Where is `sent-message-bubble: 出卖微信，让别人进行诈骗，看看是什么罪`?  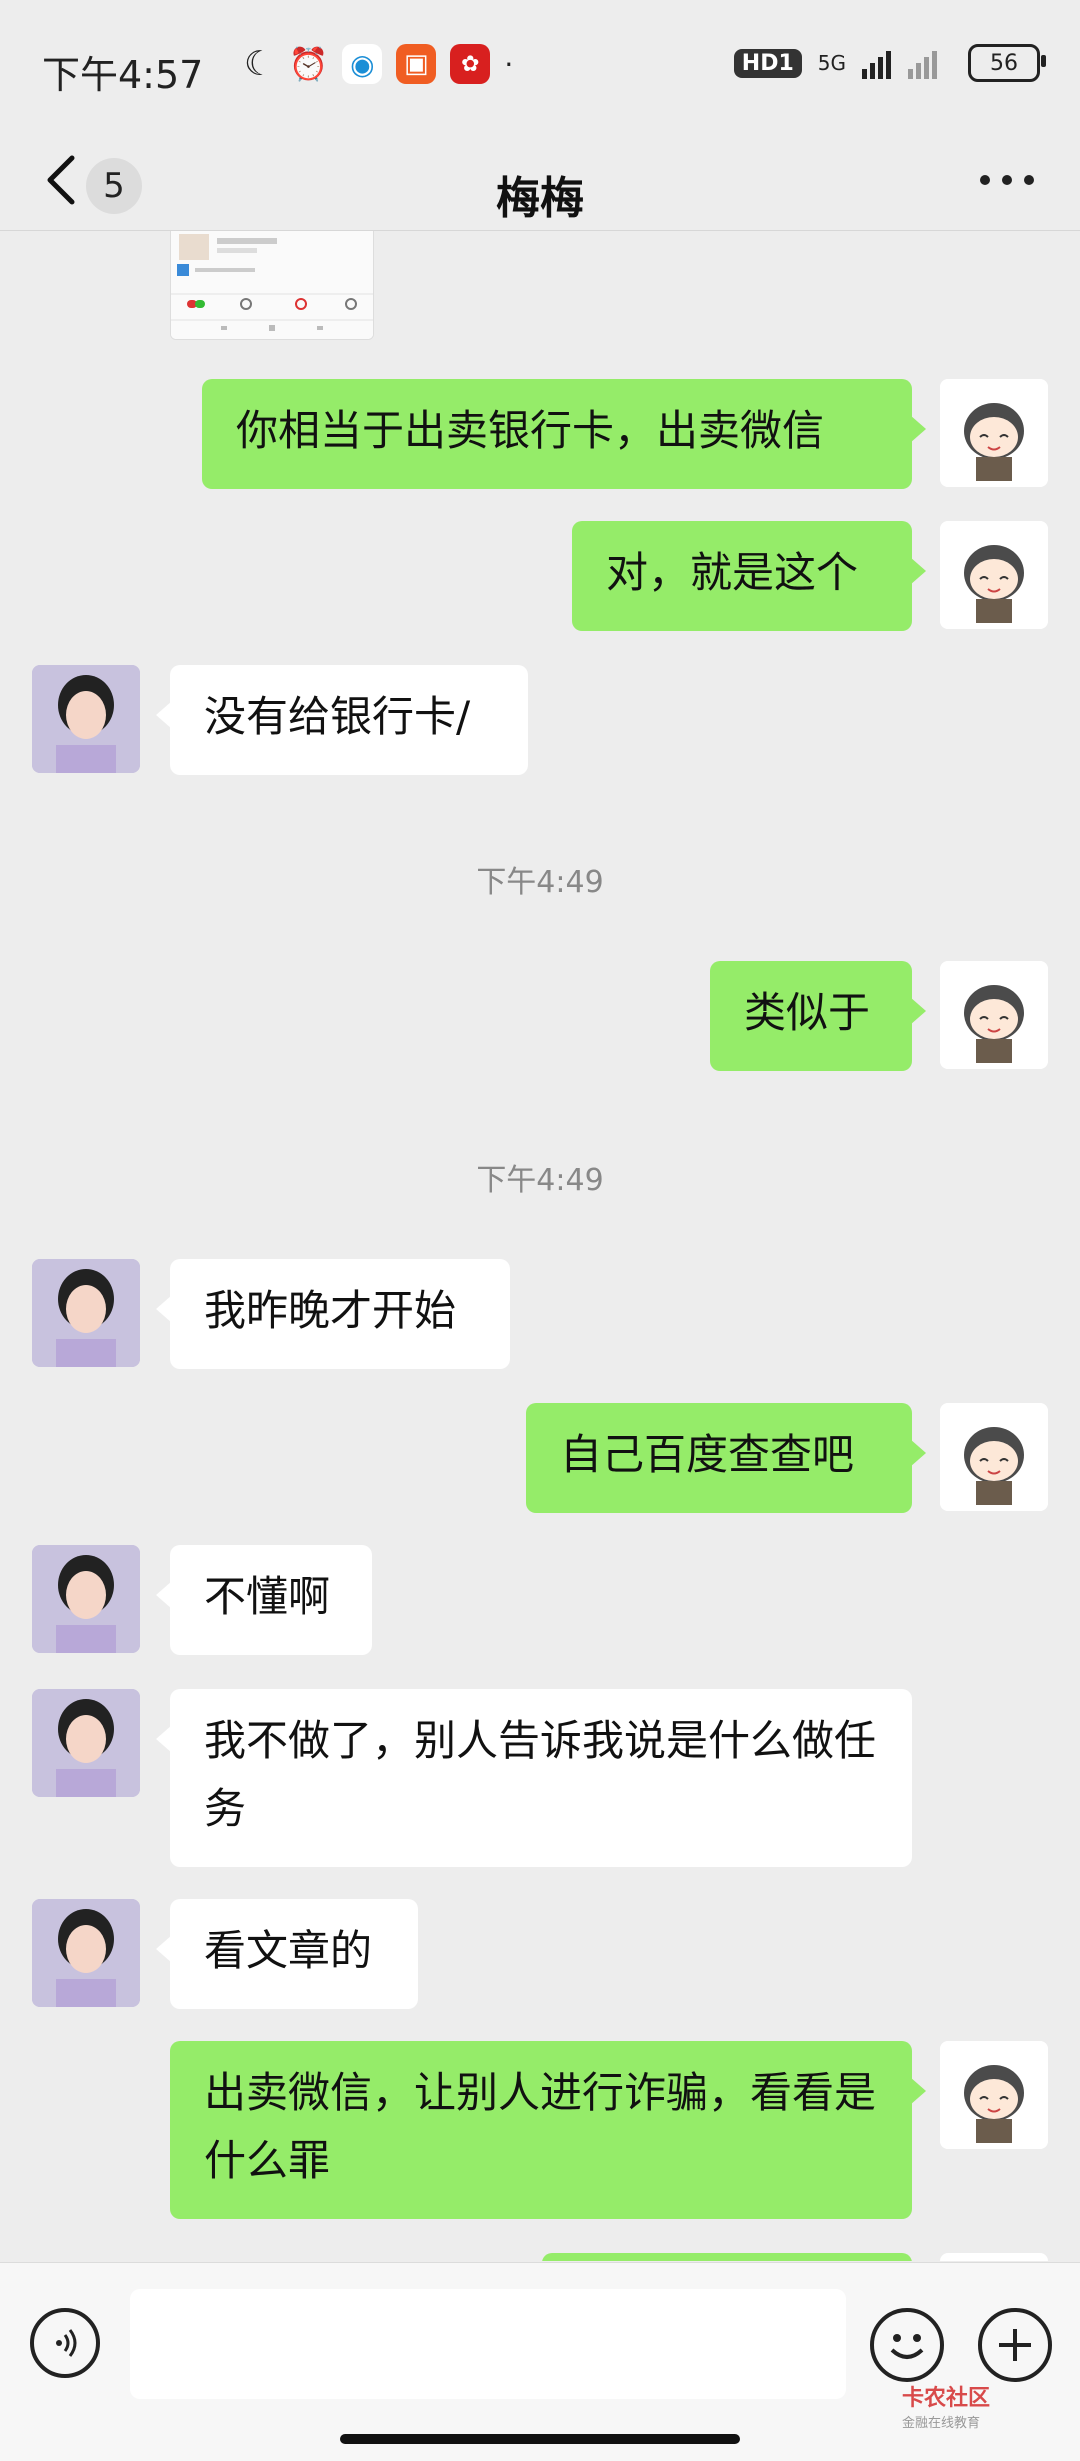 sent-message-bubble: 出卖微信，让别人进行诈骗，看看是什么罪 is located at coordinates (548, 2130).